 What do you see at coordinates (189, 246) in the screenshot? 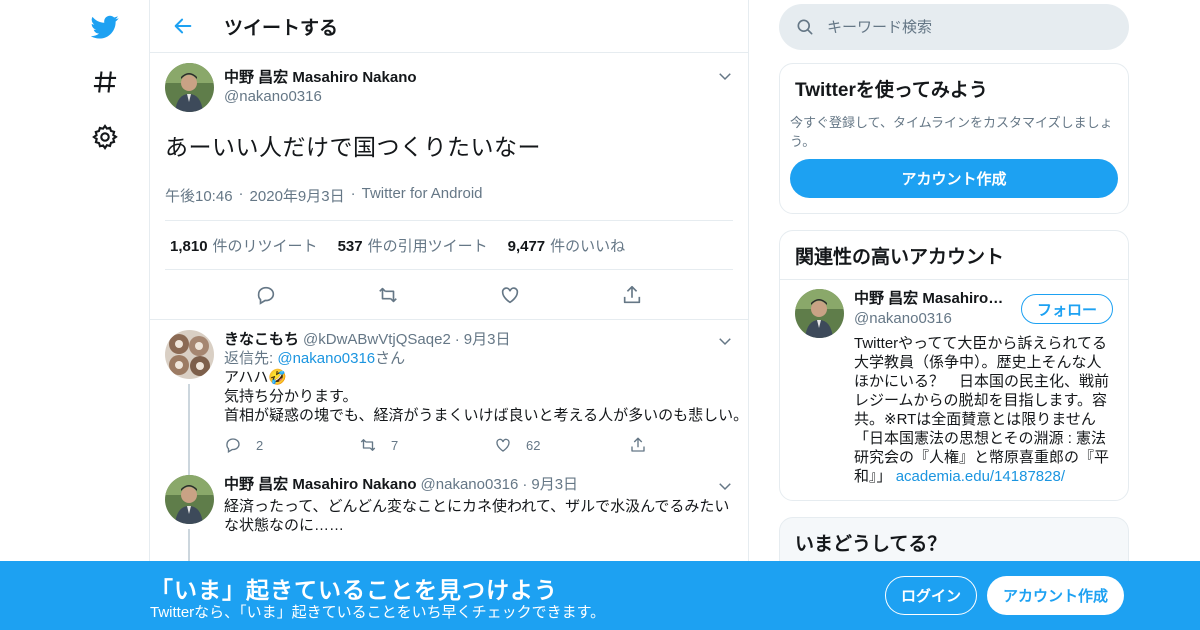
I see `retweet-count: 1,810` at bounding box center [189, 246].